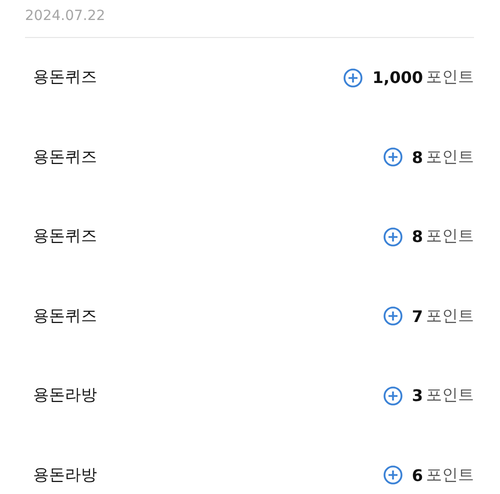  What do you see at coordinates (417, 396) in the screenshot?
I see `points-amount: 3` at bounding box center [417, 396].